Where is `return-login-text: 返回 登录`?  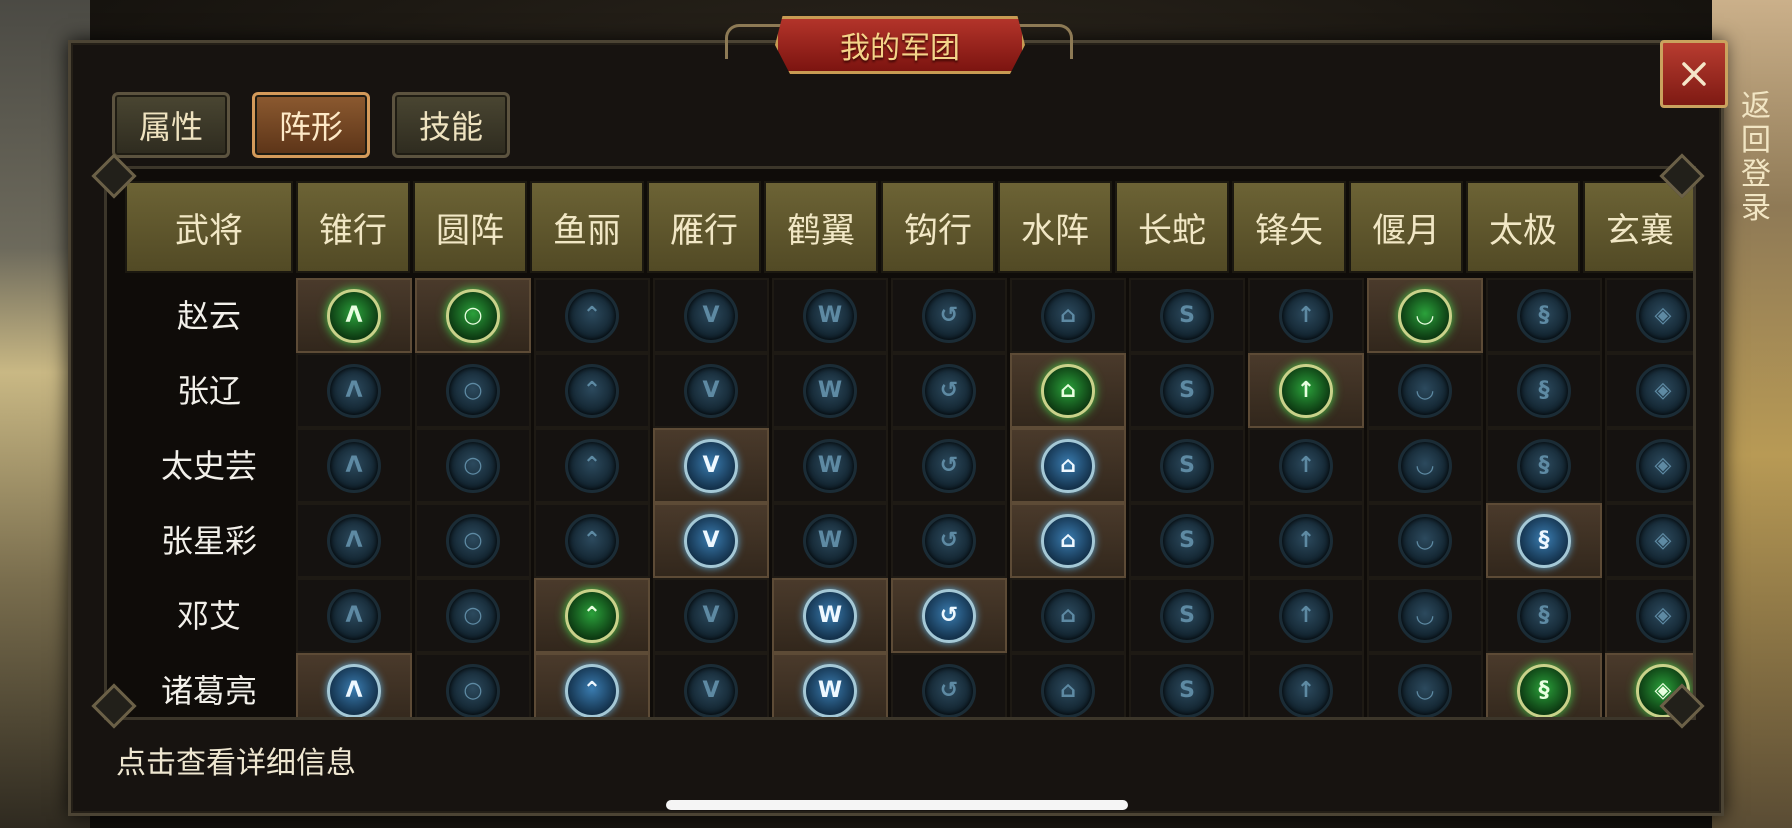
return-login-text: 返回 登录 is located at coordinates (1756, 158).